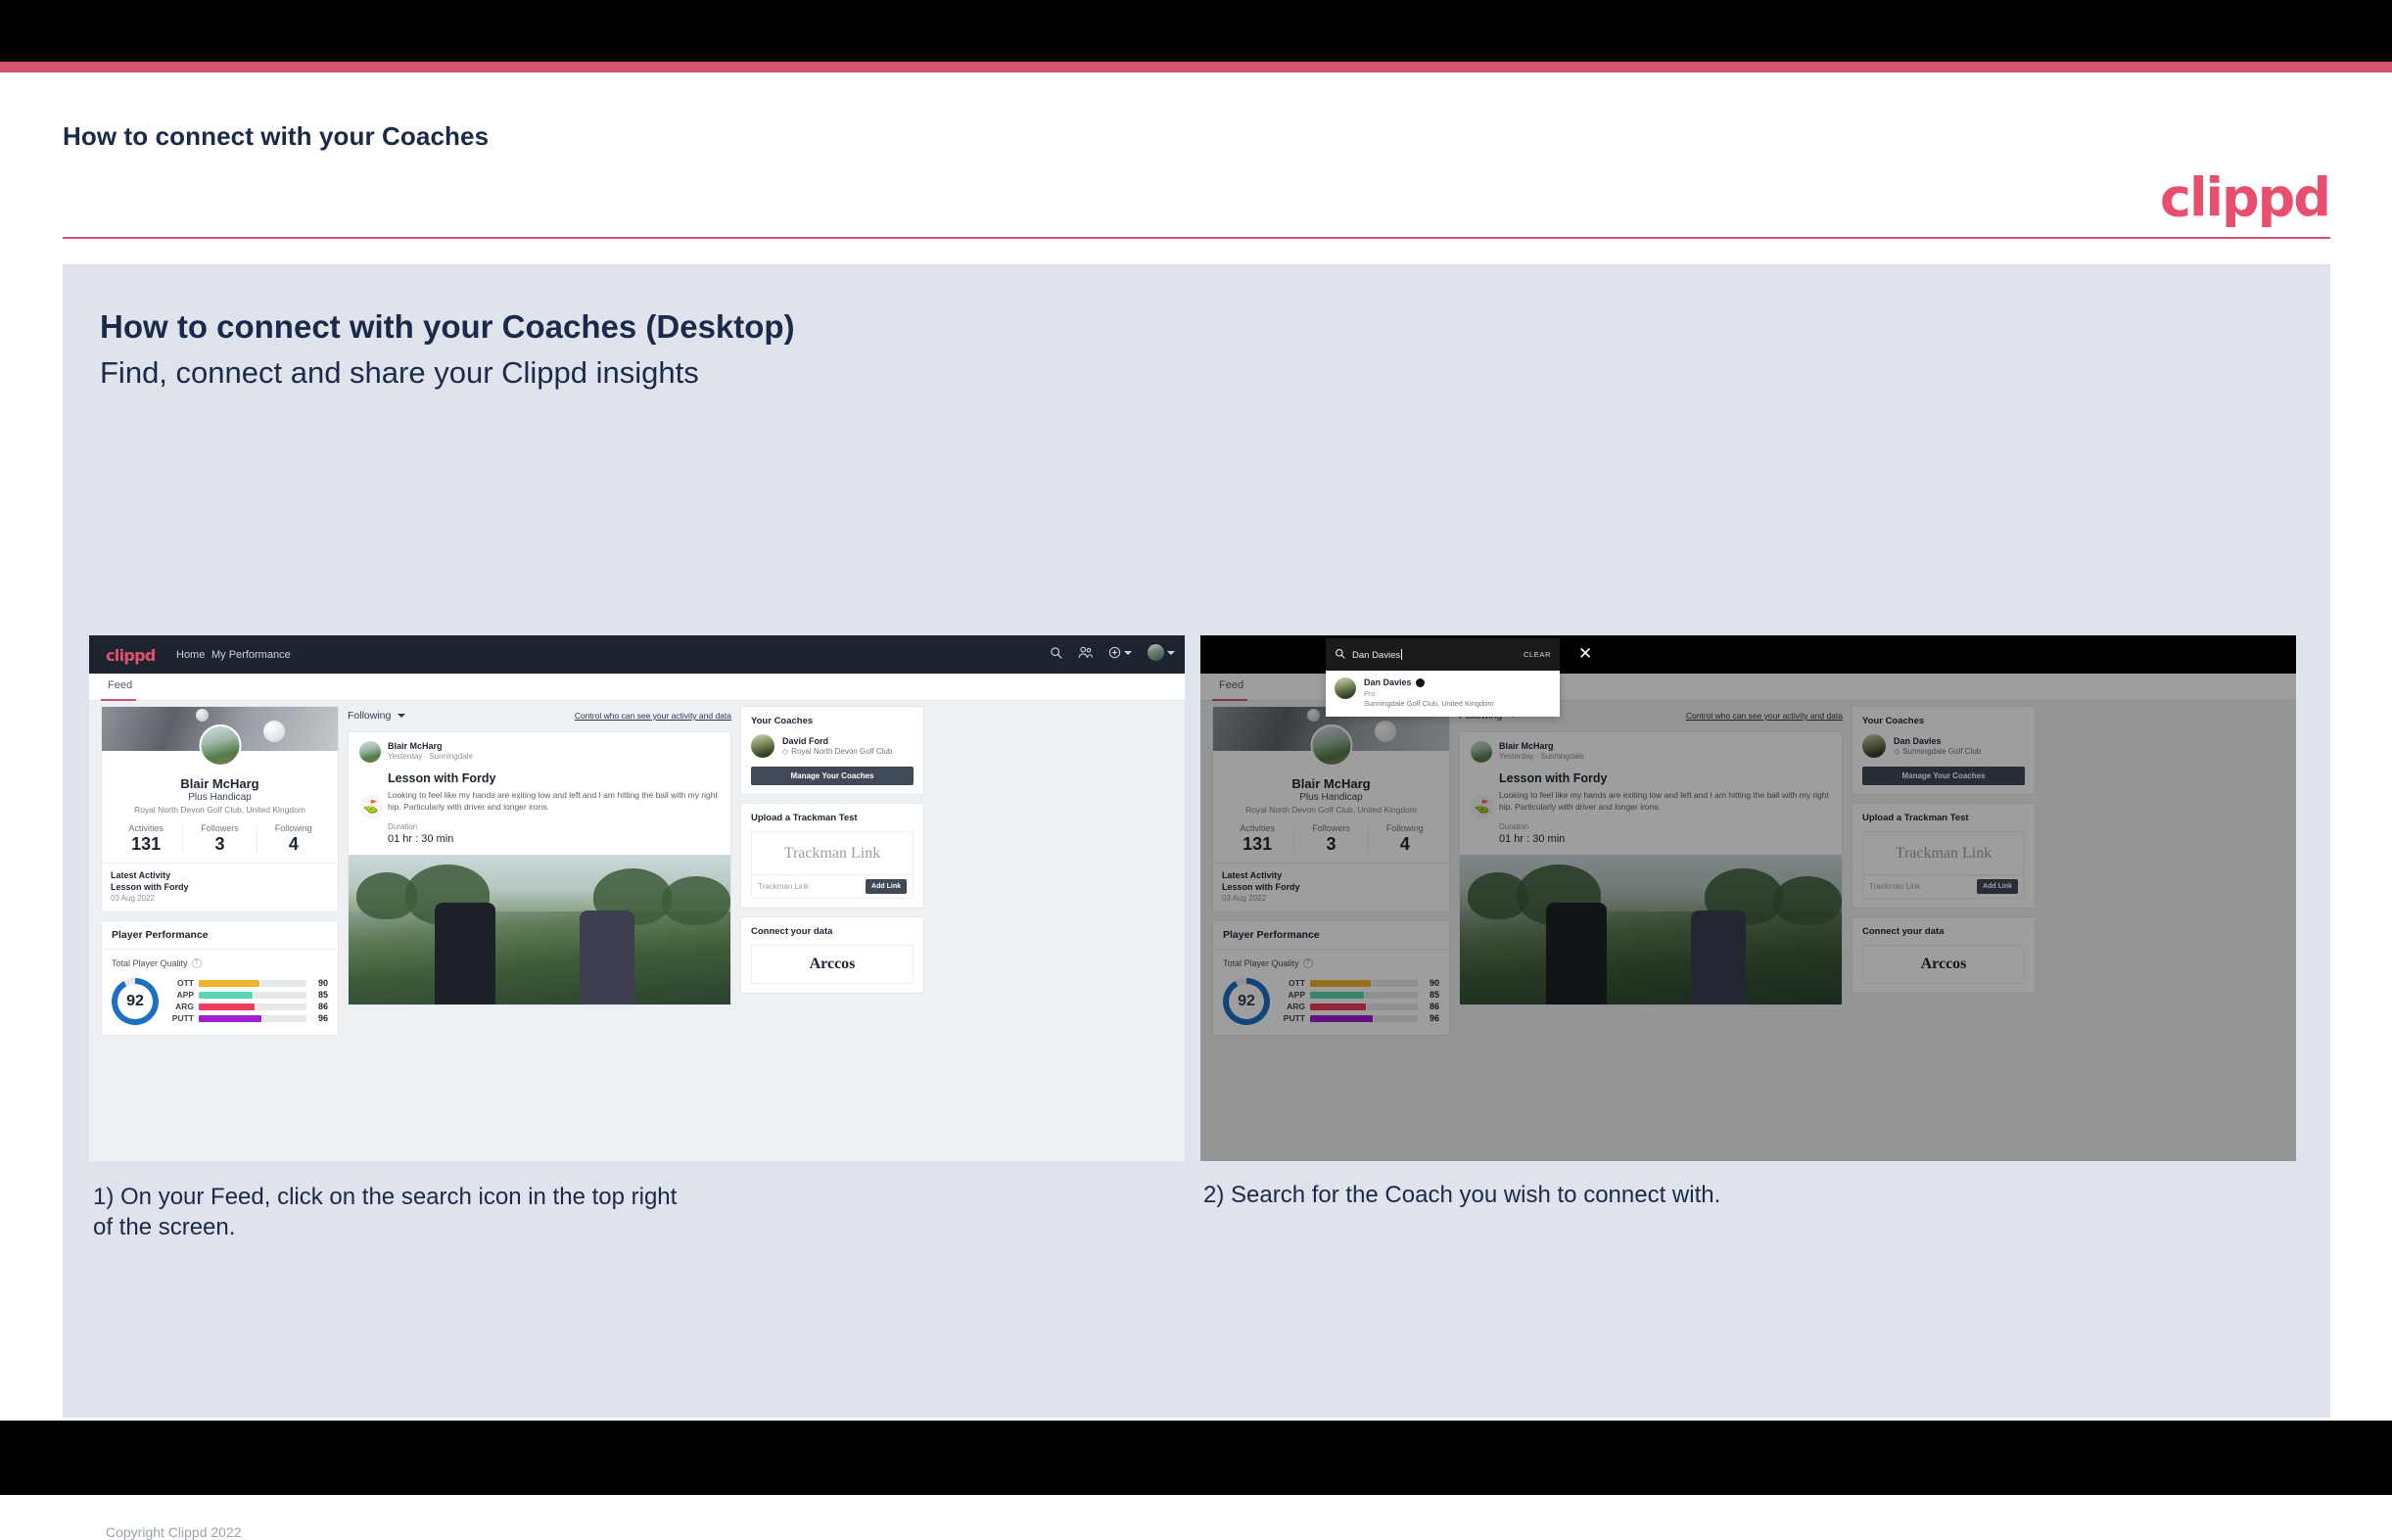 This screenshot has width=2392, height=1540. What do you see at coordinates (1748, 917) in the screenshot?
I see `modal-dim-overlay` at bounding box center [1748, 917].